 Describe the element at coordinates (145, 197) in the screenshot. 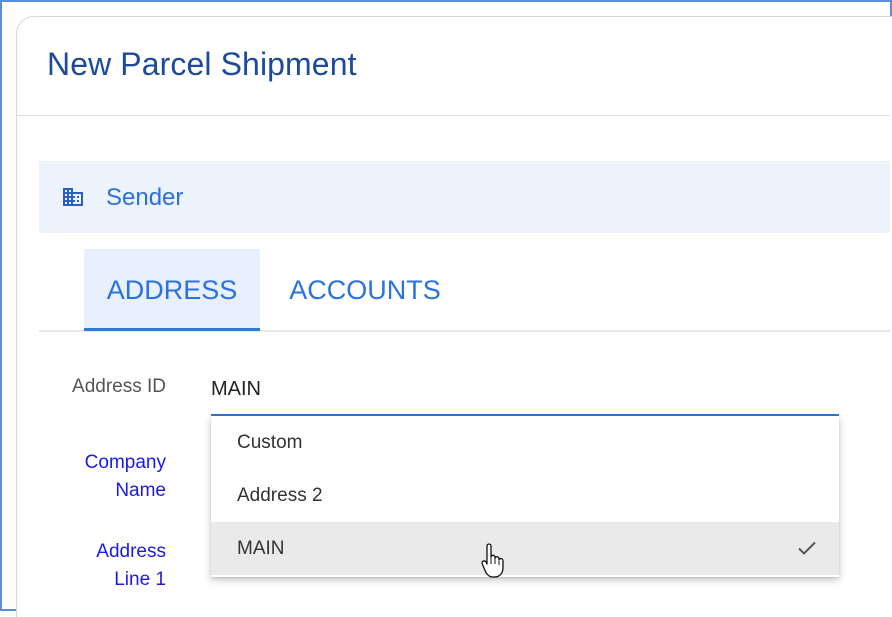

I see `sender-section-label: Sender` at that location.